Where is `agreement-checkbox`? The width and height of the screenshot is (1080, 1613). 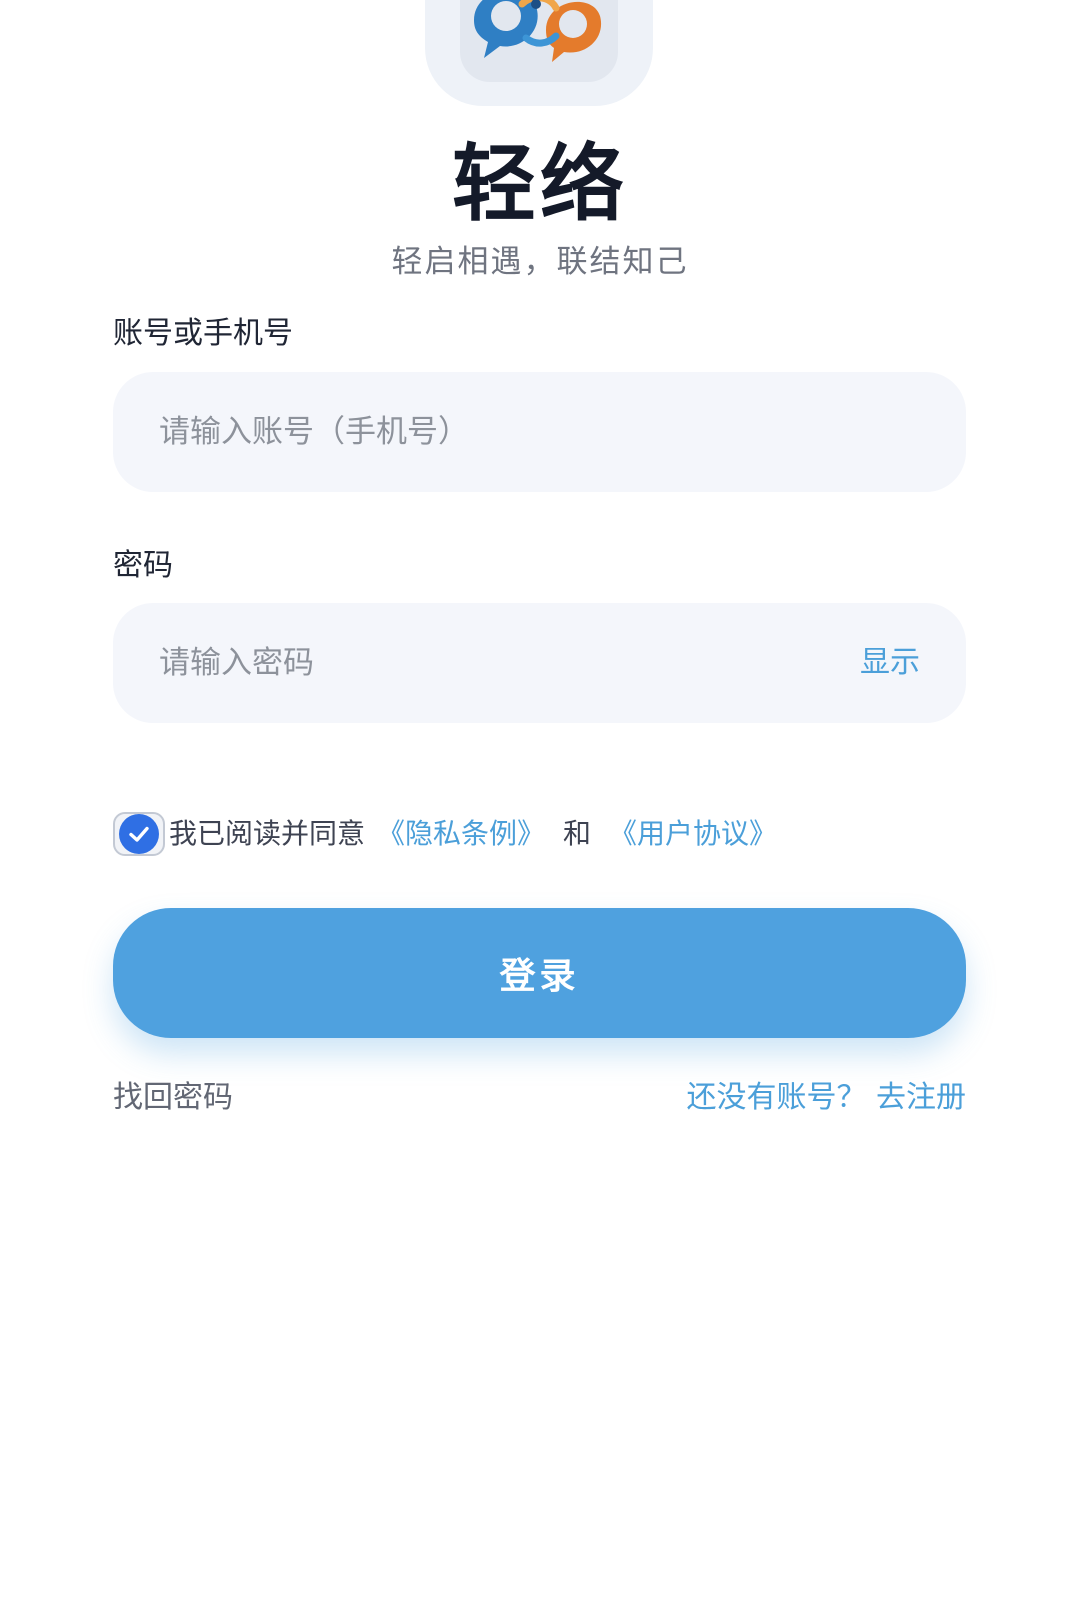 agreement-checkbox is located at coordinates (139, 834).